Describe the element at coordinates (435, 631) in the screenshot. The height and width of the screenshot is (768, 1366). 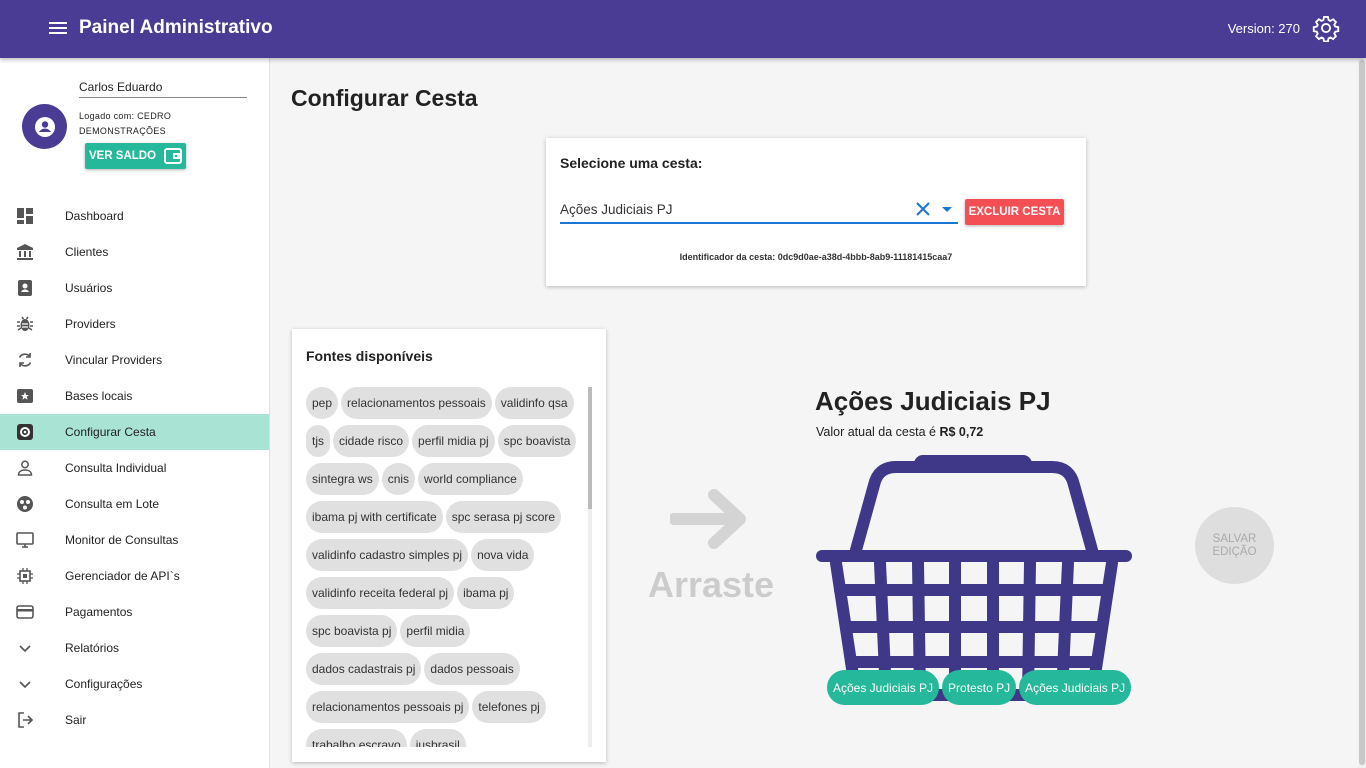
I see `source-chip: perfil midia` at that location.